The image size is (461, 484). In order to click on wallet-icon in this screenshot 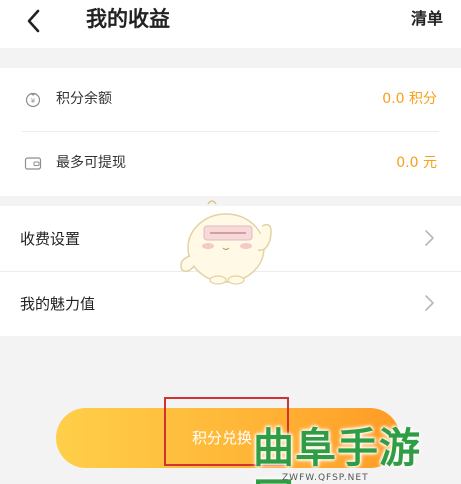, I will do `click(33, 163)`.